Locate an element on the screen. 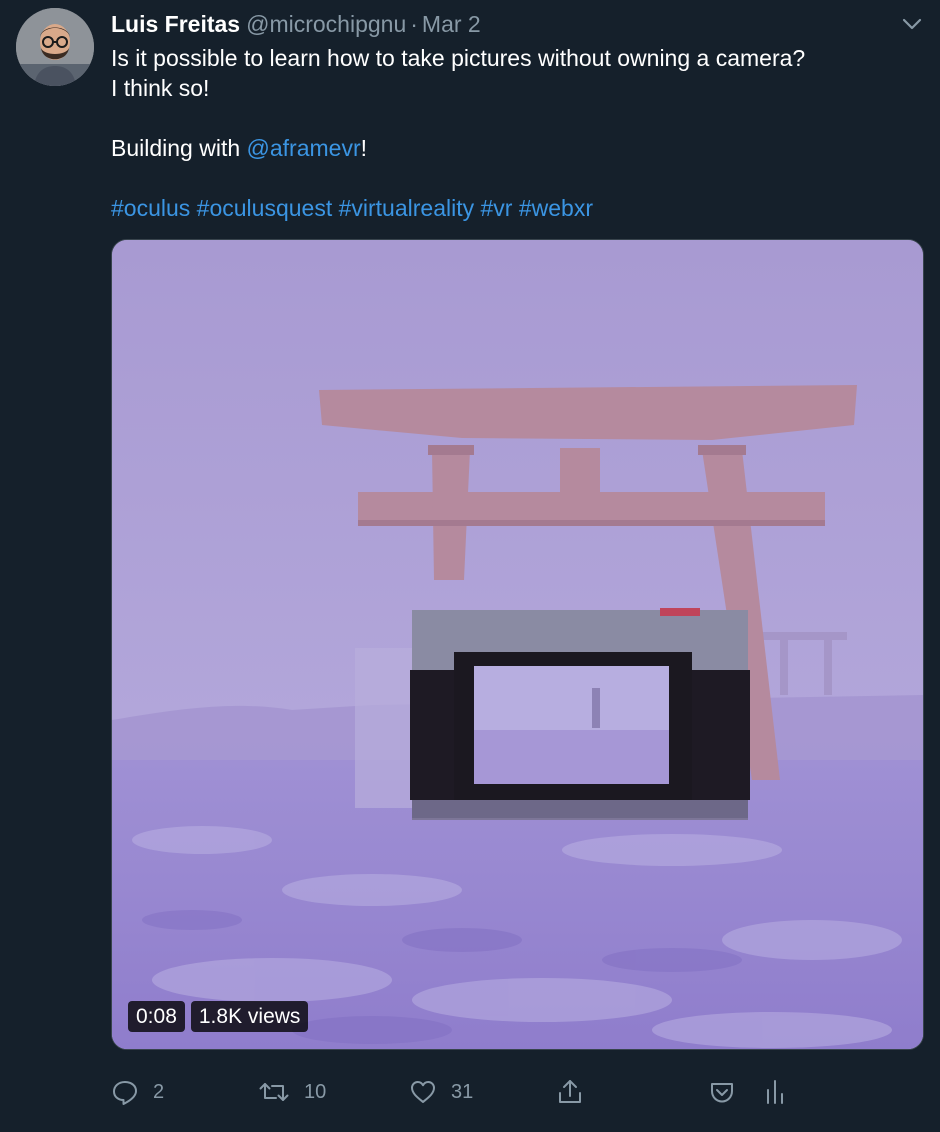  user-avatar-icon is located at coordinates (55, 47).